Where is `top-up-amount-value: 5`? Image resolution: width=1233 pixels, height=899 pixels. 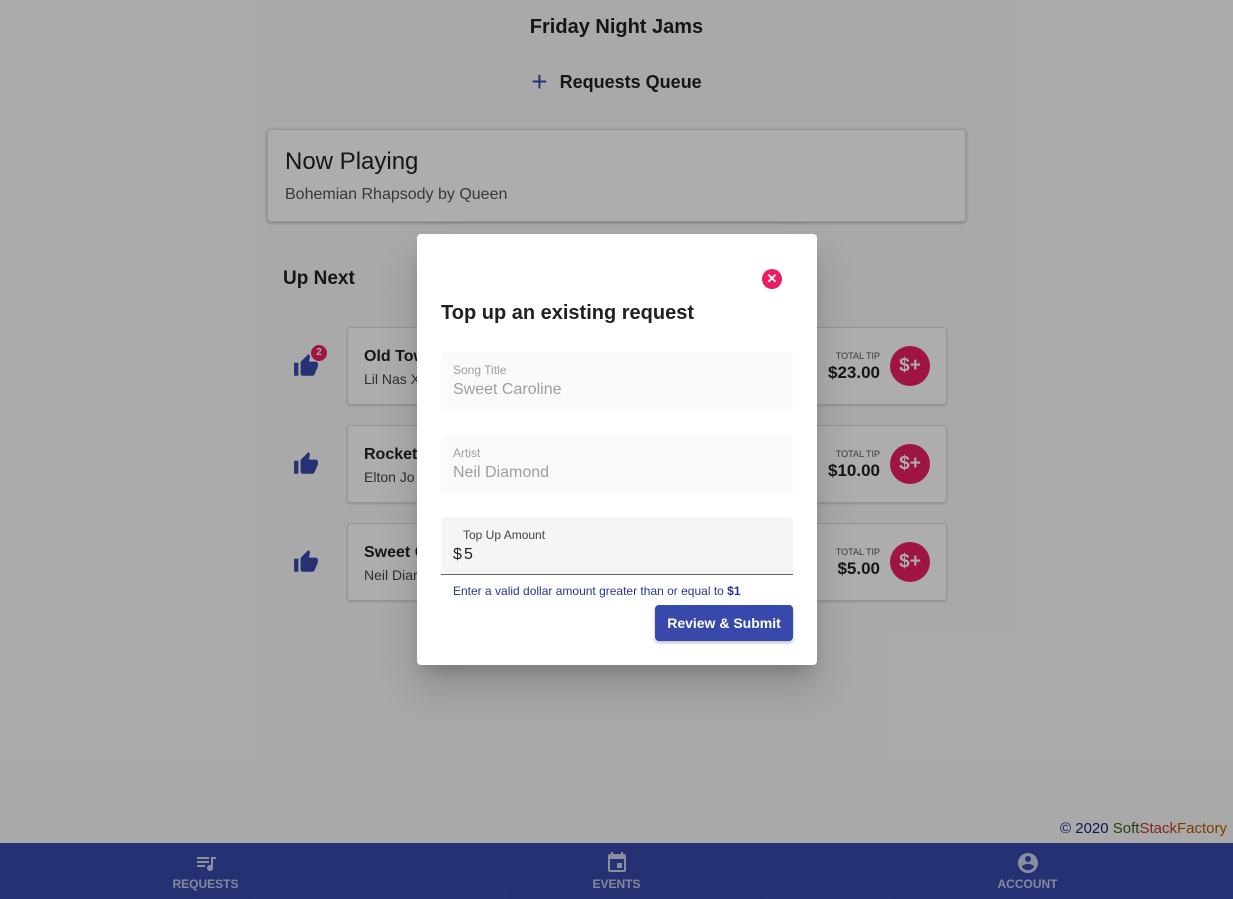
top-up-amount-value: 5 is located at coordinates (468, 555).